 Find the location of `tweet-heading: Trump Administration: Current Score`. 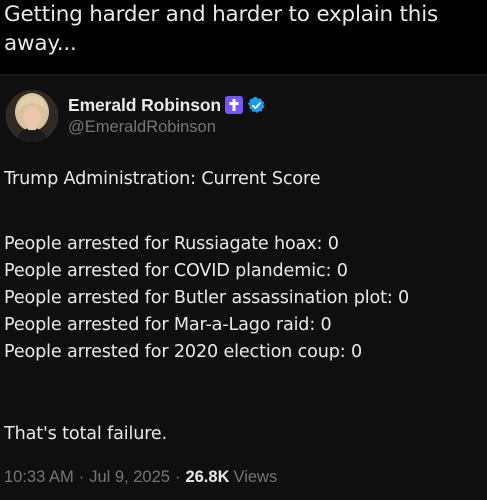

tweet-heading: Trump Administration: Current Score is located at coordinates (162, 179).